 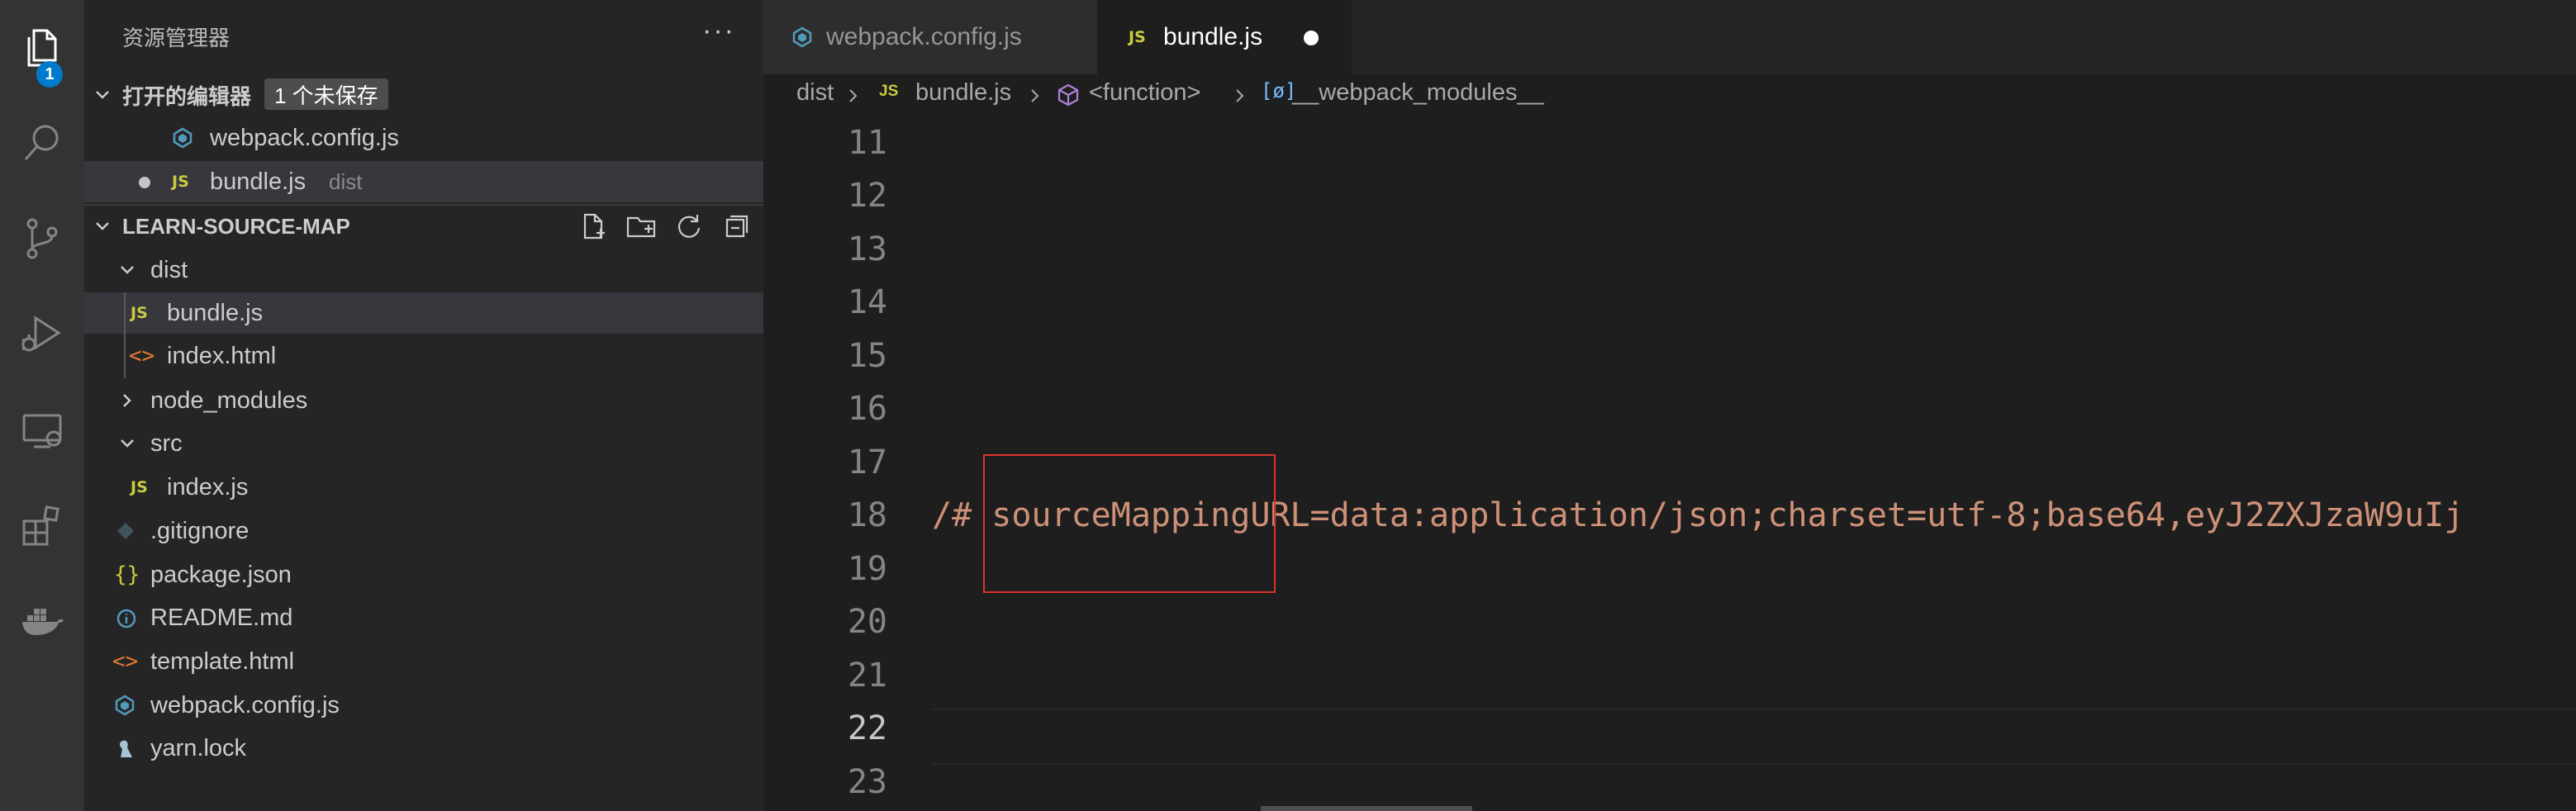 What do you see at coordinates (593, 227) in the screenshot?
I see `new-file-icon` at bounding box center [593, 227].